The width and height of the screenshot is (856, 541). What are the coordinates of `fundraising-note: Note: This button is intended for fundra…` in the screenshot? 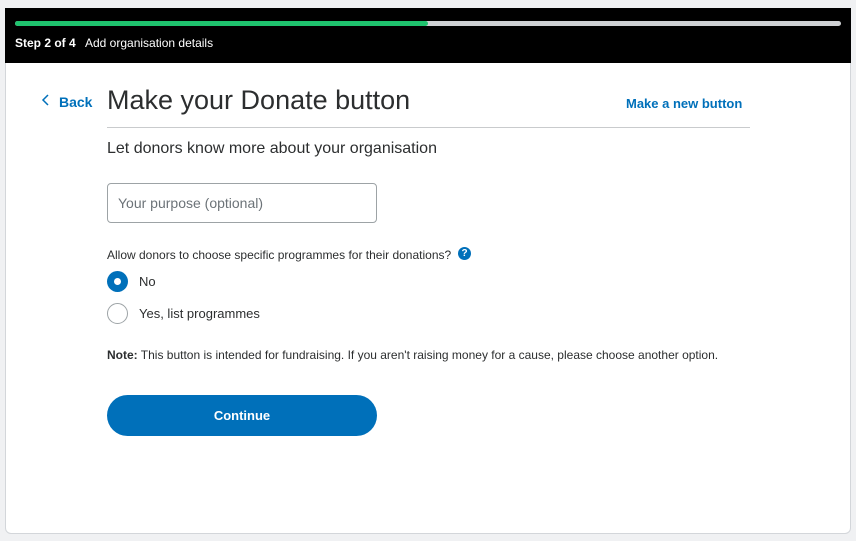 It's located at (412, 355).